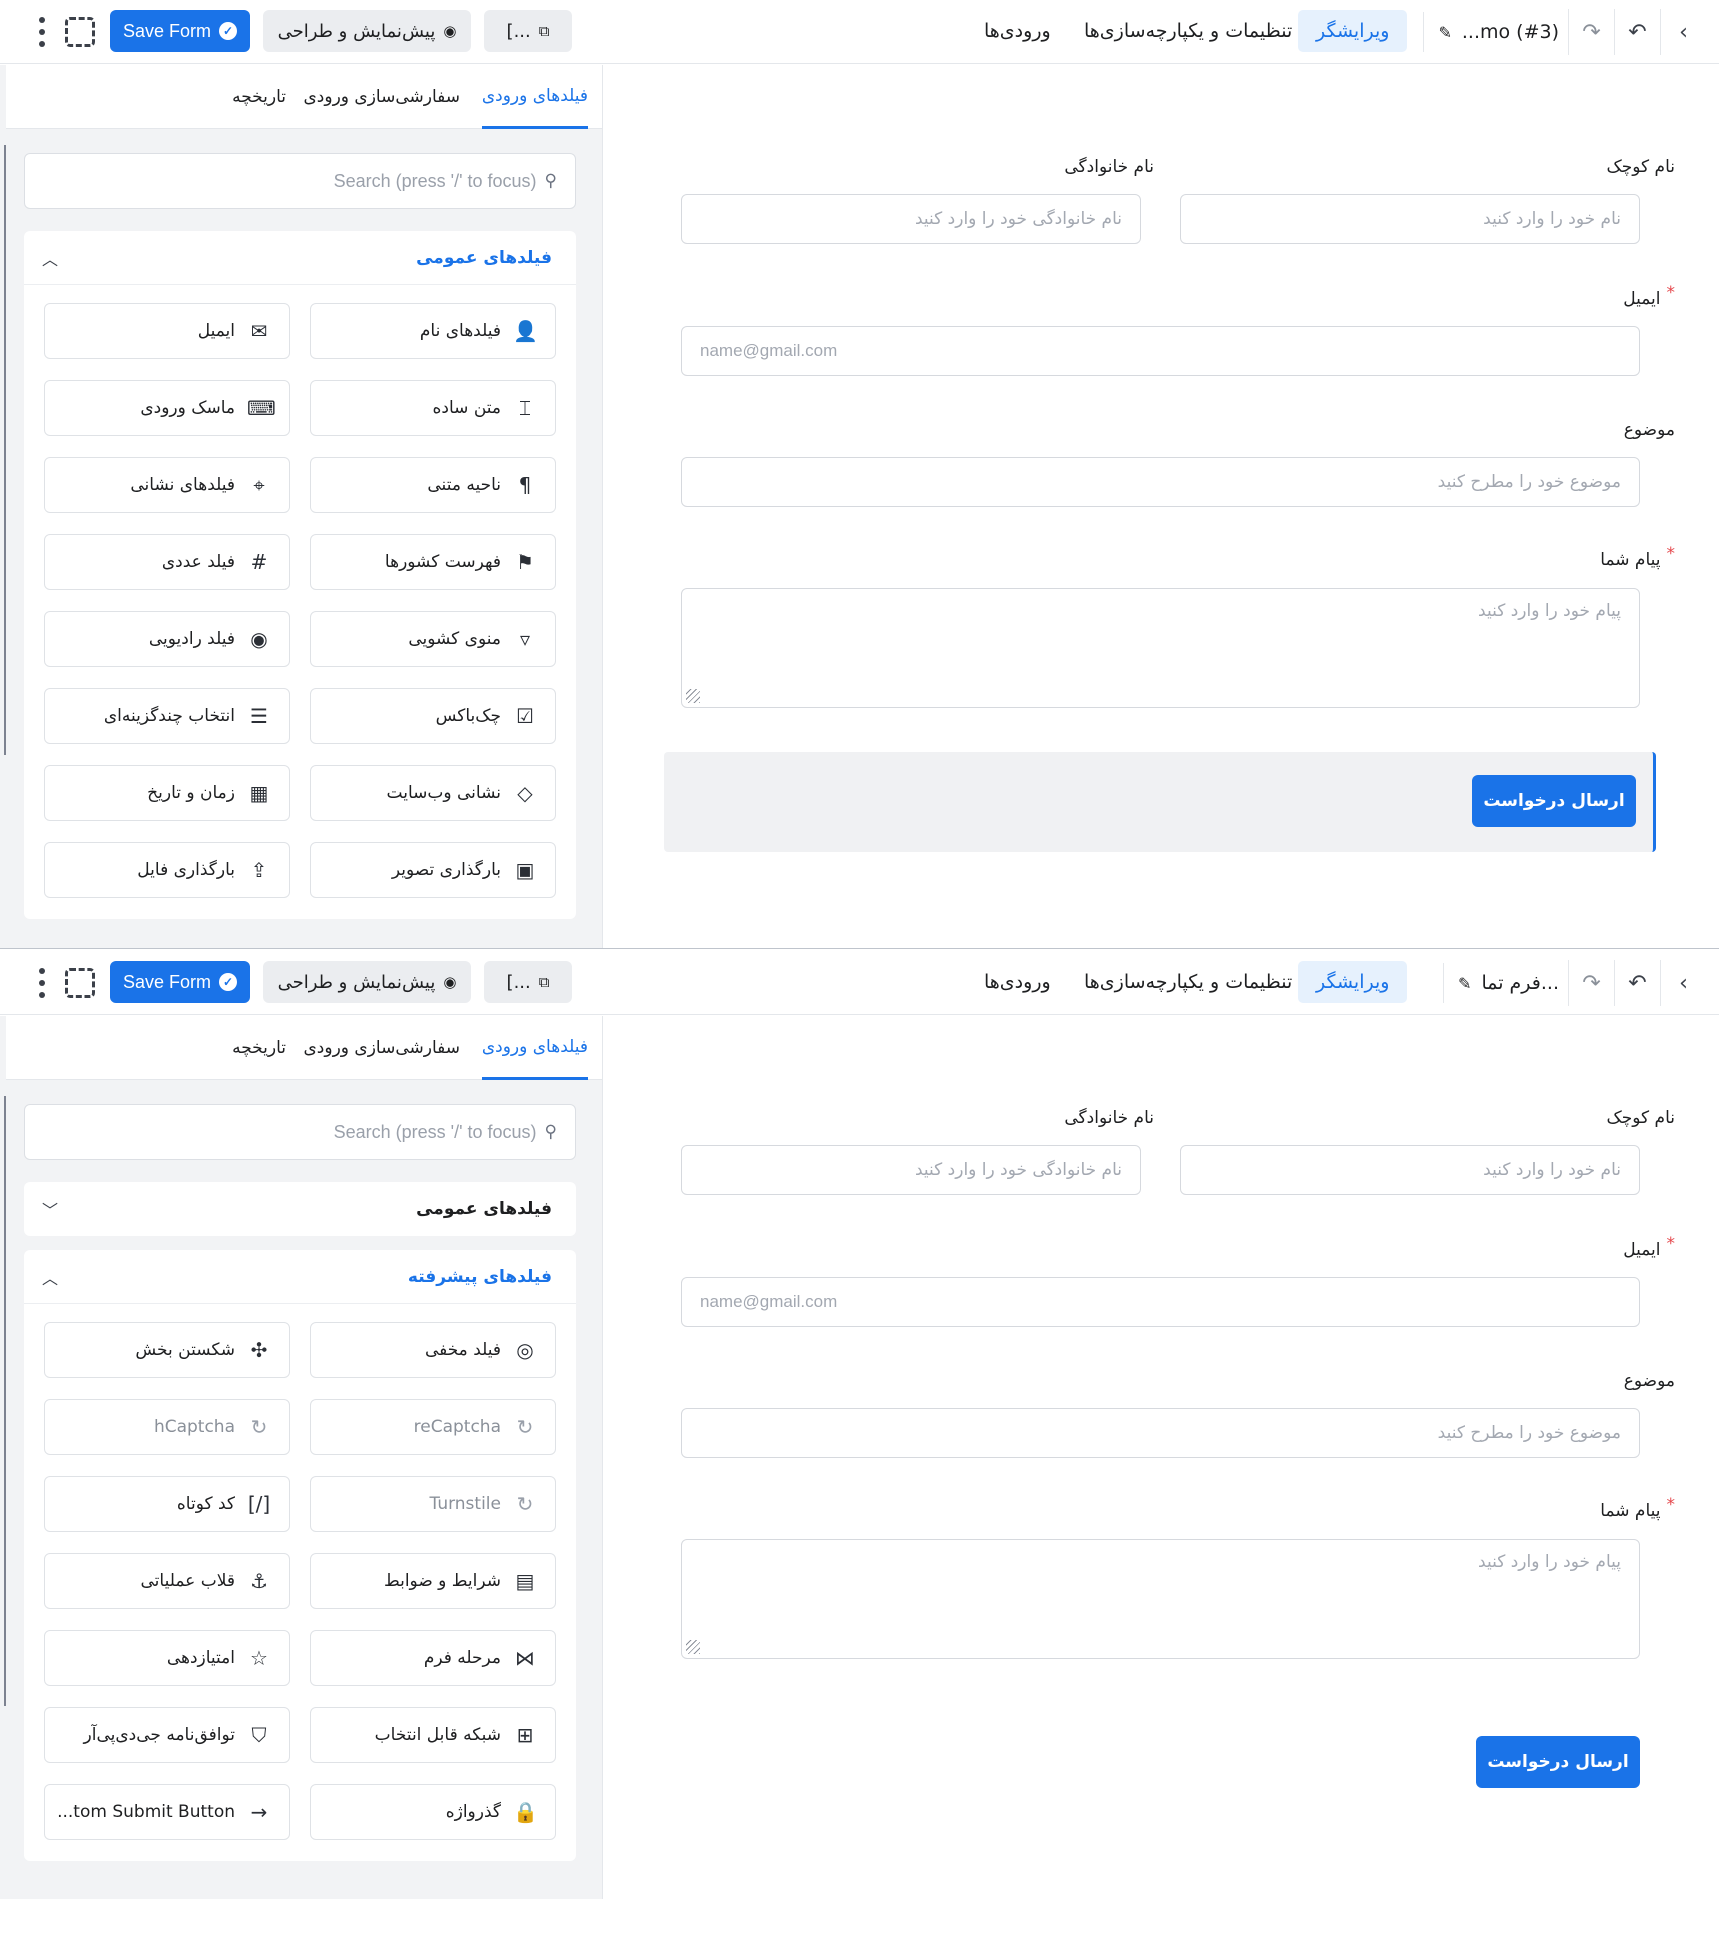 This screenshot has width=1719, height=1937. I want to click on field-item-turnstile: Turnstile ↻, so click(433, 1504).